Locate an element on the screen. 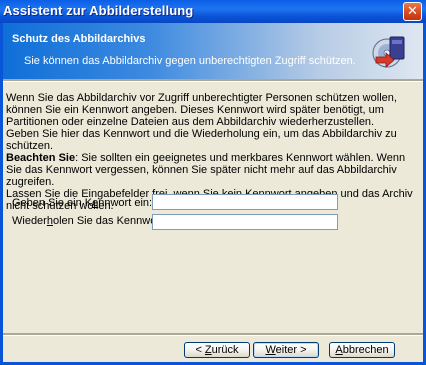 This screenshot has height=365, width=426. close-icon: ✕ is located at coordinates (412, 10).